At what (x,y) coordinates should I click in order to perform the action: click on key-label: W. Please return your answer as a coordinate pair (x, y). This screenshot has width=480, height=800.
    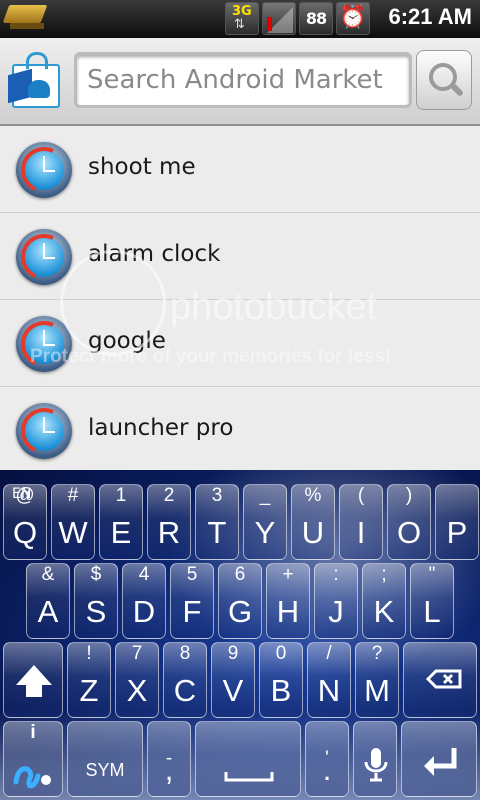
    Looking at the image, I should click on (73, 532).